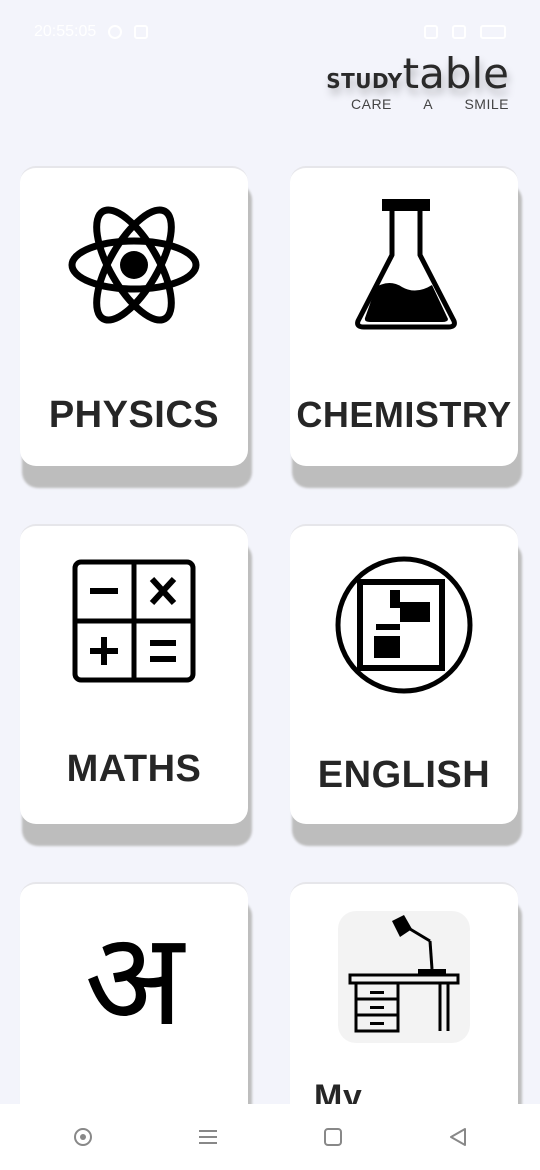 This screenshot has height=1170, width=540. Describe the element at coordinates (208, 1137) in the screenshot. I see `menu-icon` at that location.